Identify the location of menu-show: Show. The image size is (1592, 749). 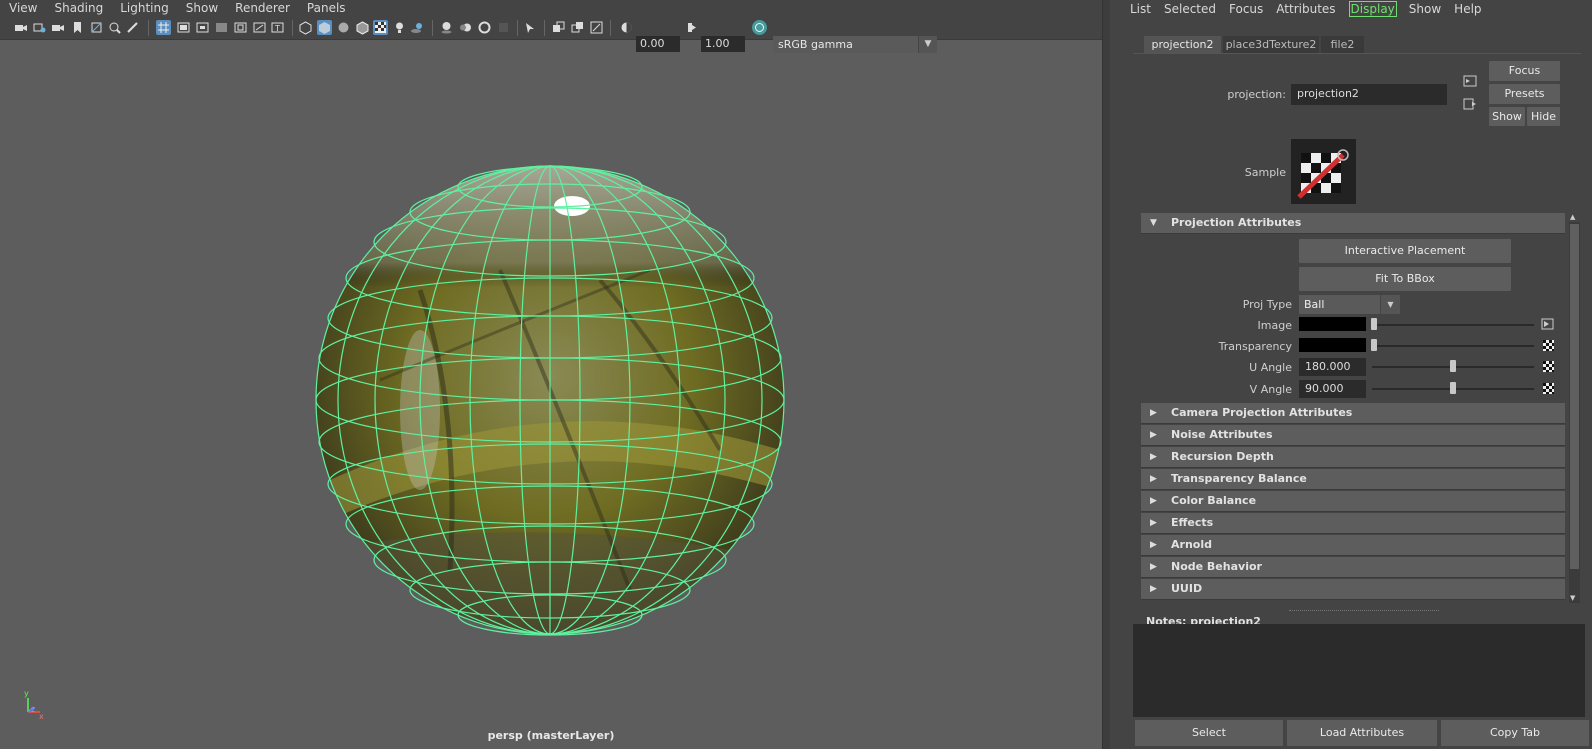
(201, 8).